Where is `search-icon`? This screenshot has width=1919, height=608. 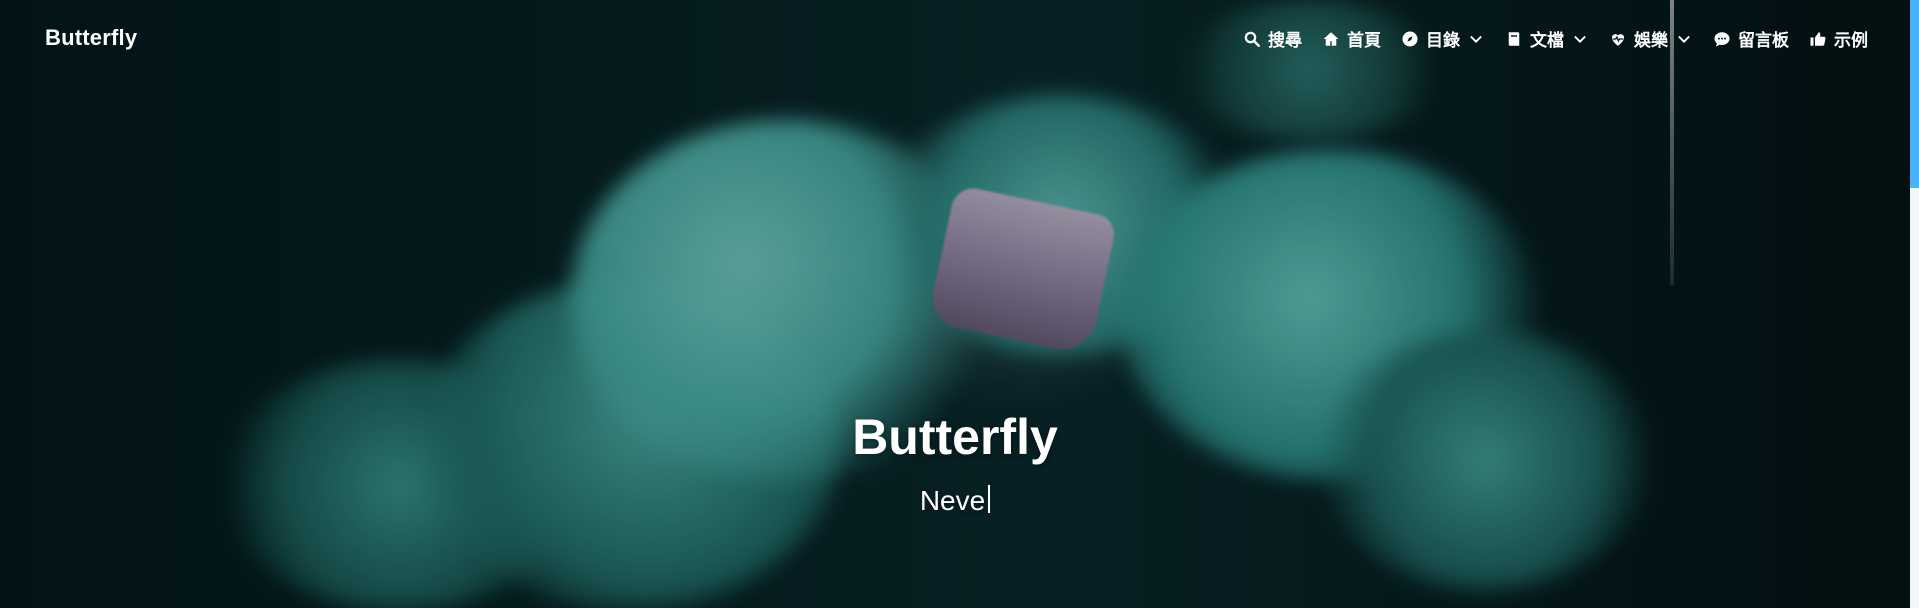
search-icon is located at coordinates (1252, 39).